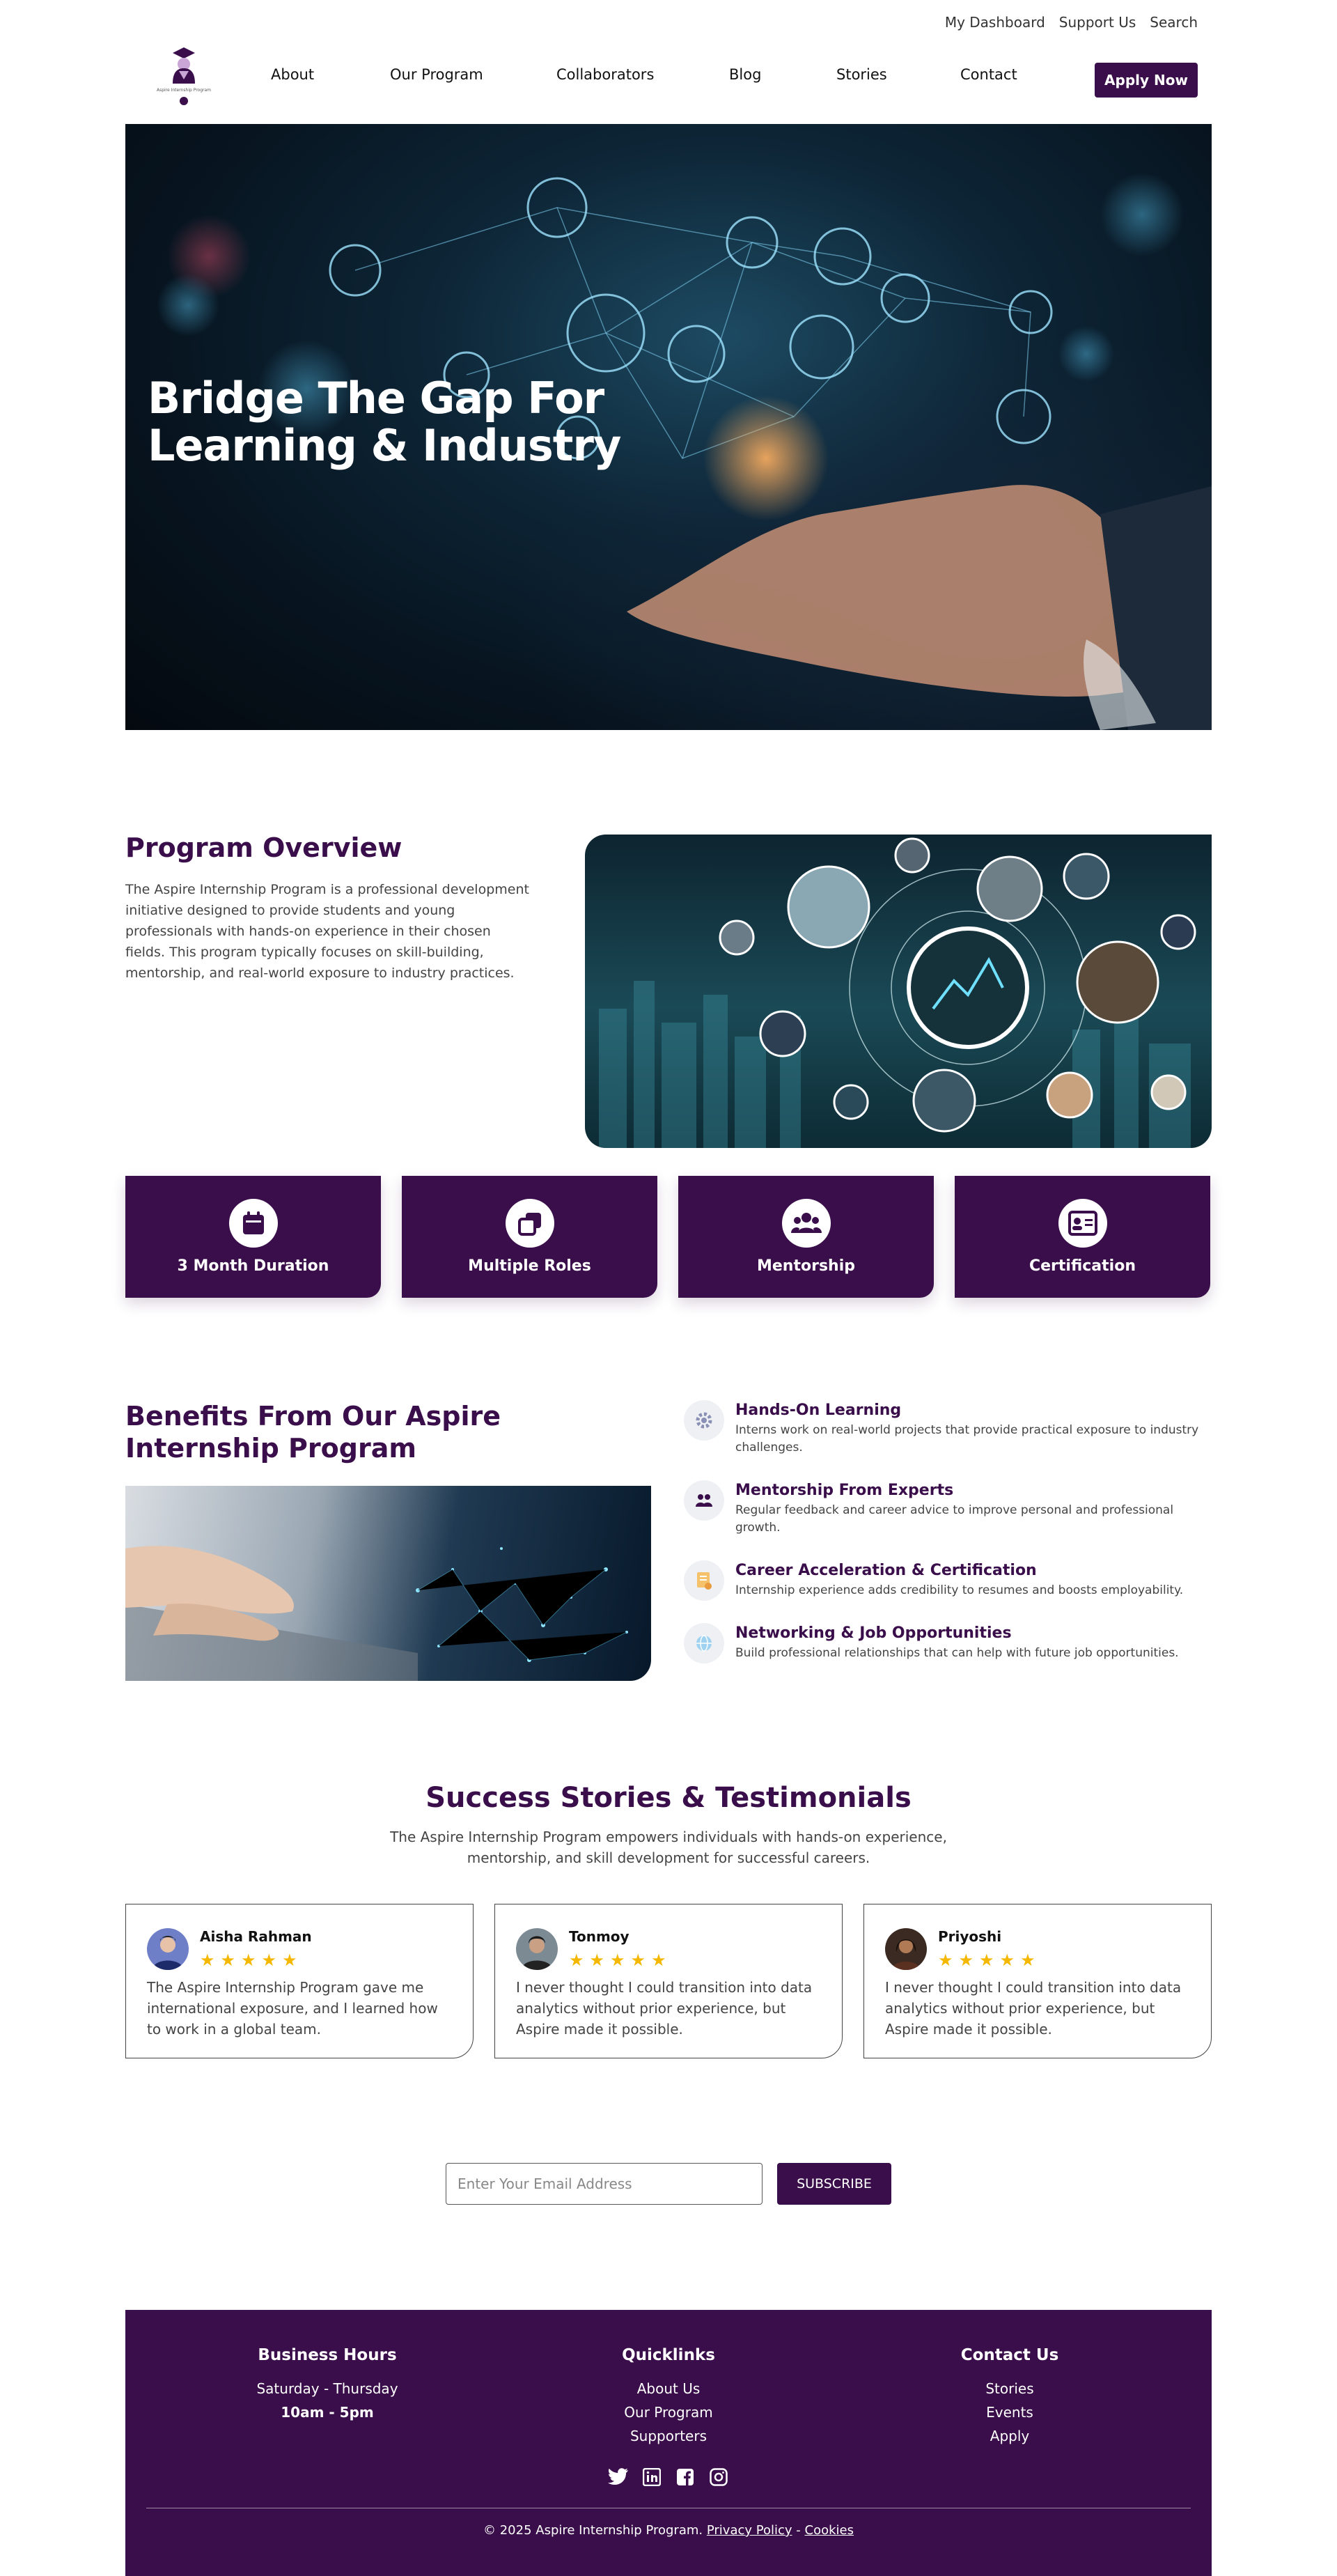 This screenshot has width=1337, height=2576. Describe the element at coordinates (1009, 2355) in the screenshot. I see `footer-contact-title: Contact Us` at that location.